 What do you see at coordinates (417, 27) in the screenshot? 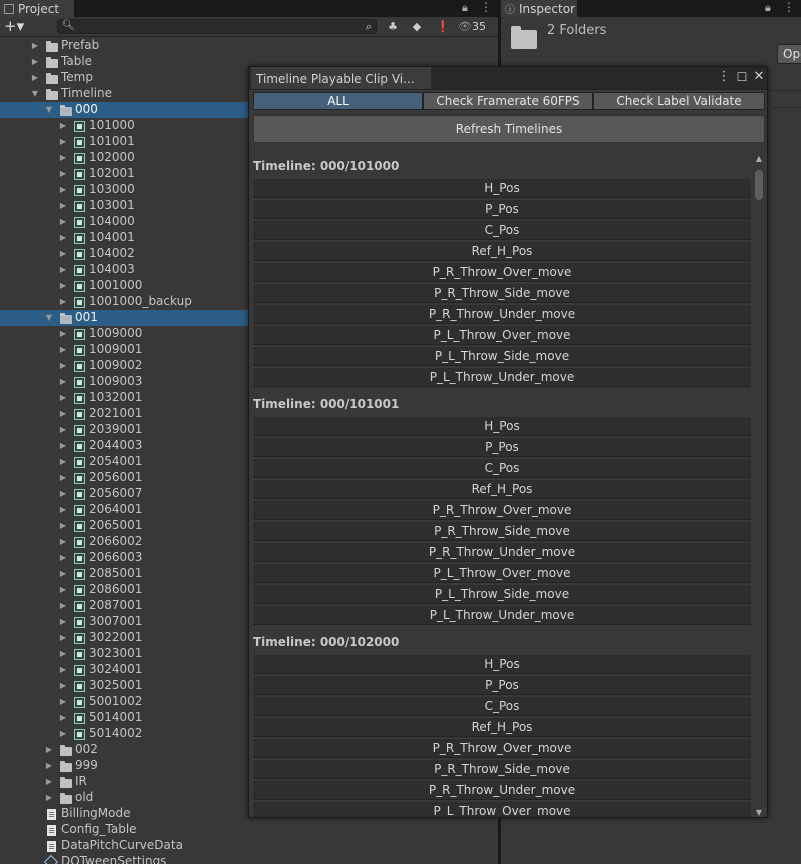
I see `filter-by-label-icon: ◆` at bounding box center [417, 27].